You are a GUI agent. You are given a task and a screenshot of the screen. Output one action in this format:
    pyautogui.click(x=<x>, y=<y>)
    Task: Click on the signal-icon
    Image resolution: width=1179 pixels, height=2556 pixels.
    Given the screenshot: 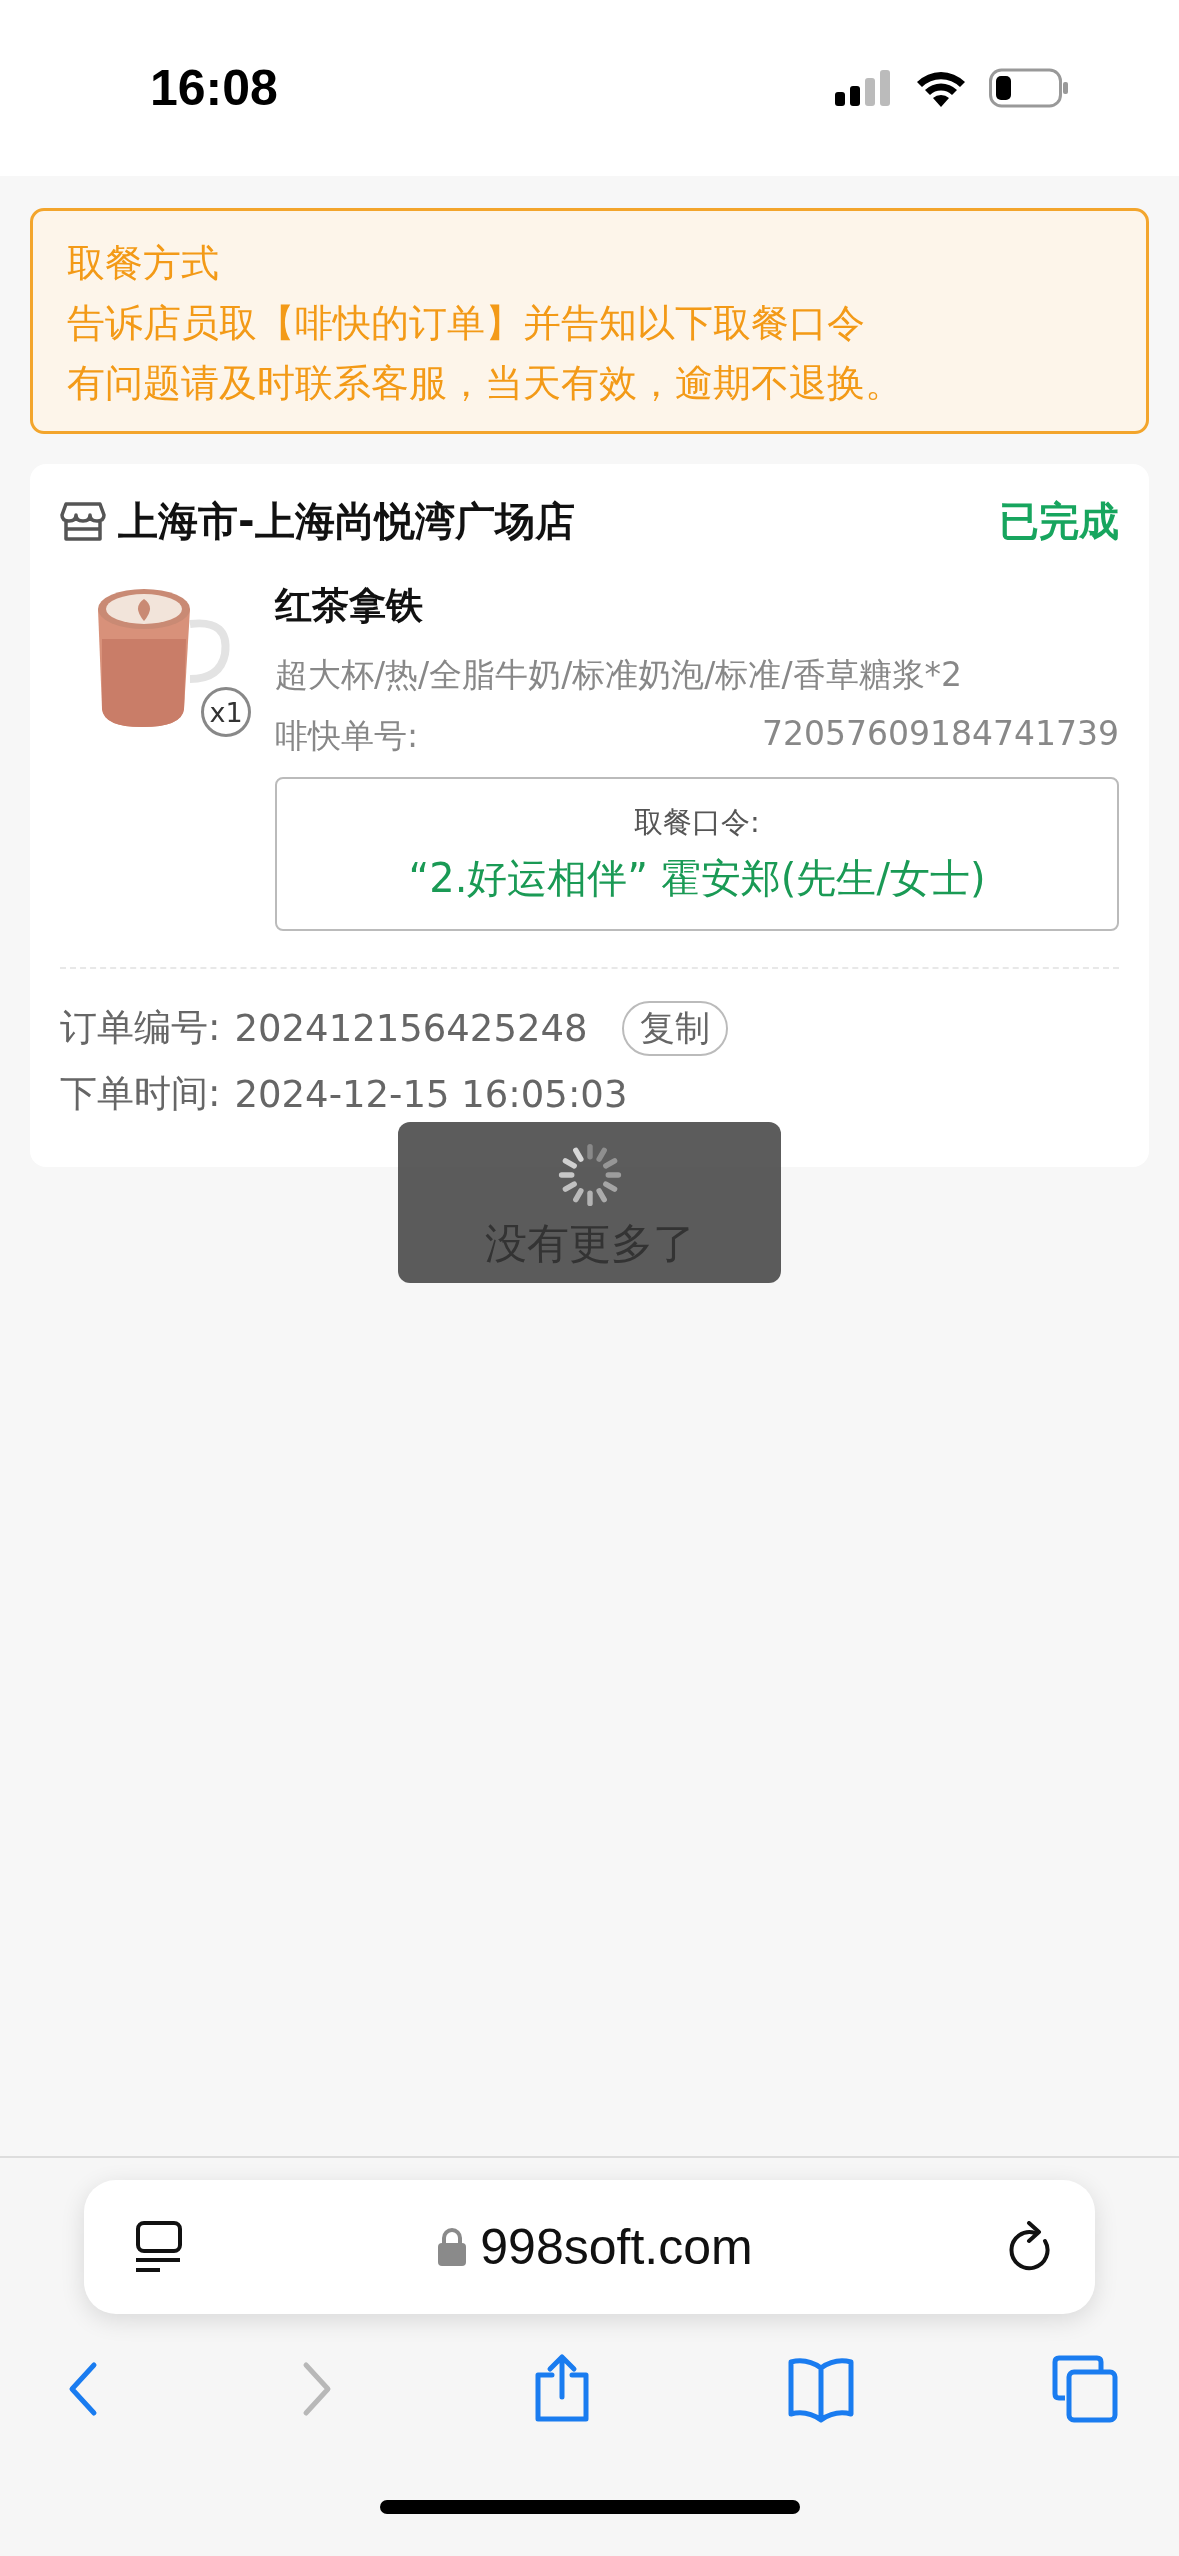 What is the action you would take?
    pyautogui.click(x=864, y=88)
    